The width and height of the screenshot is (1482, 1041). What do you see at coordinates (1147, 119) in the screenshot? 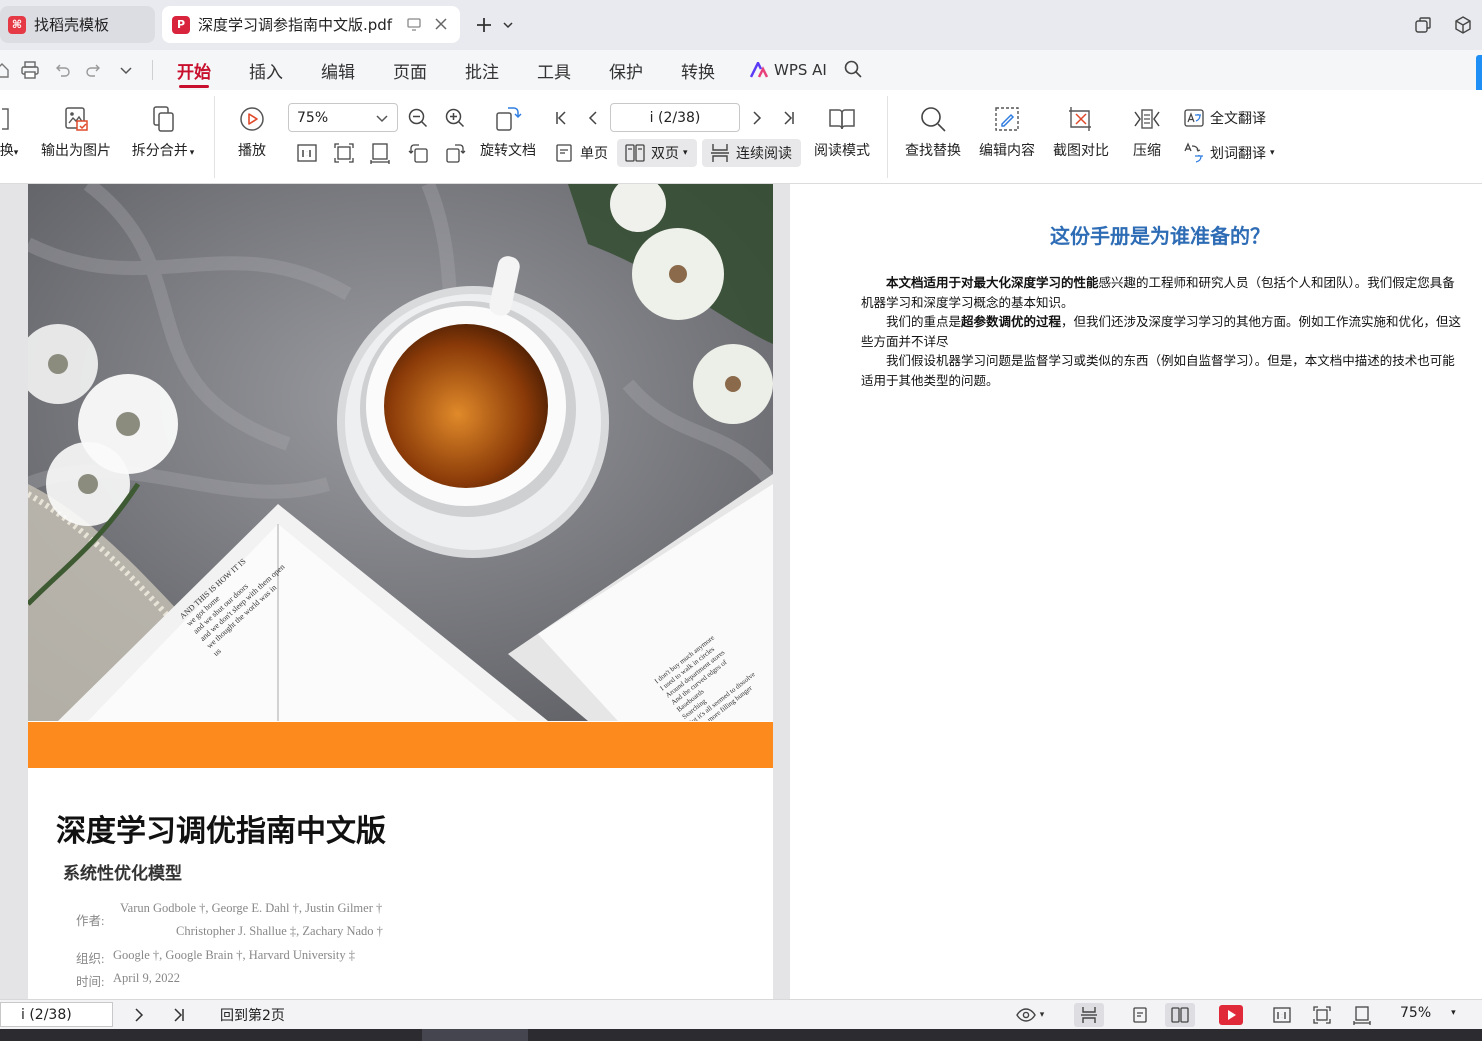
I see `compress-icon` at bounding box center [1147, 119].